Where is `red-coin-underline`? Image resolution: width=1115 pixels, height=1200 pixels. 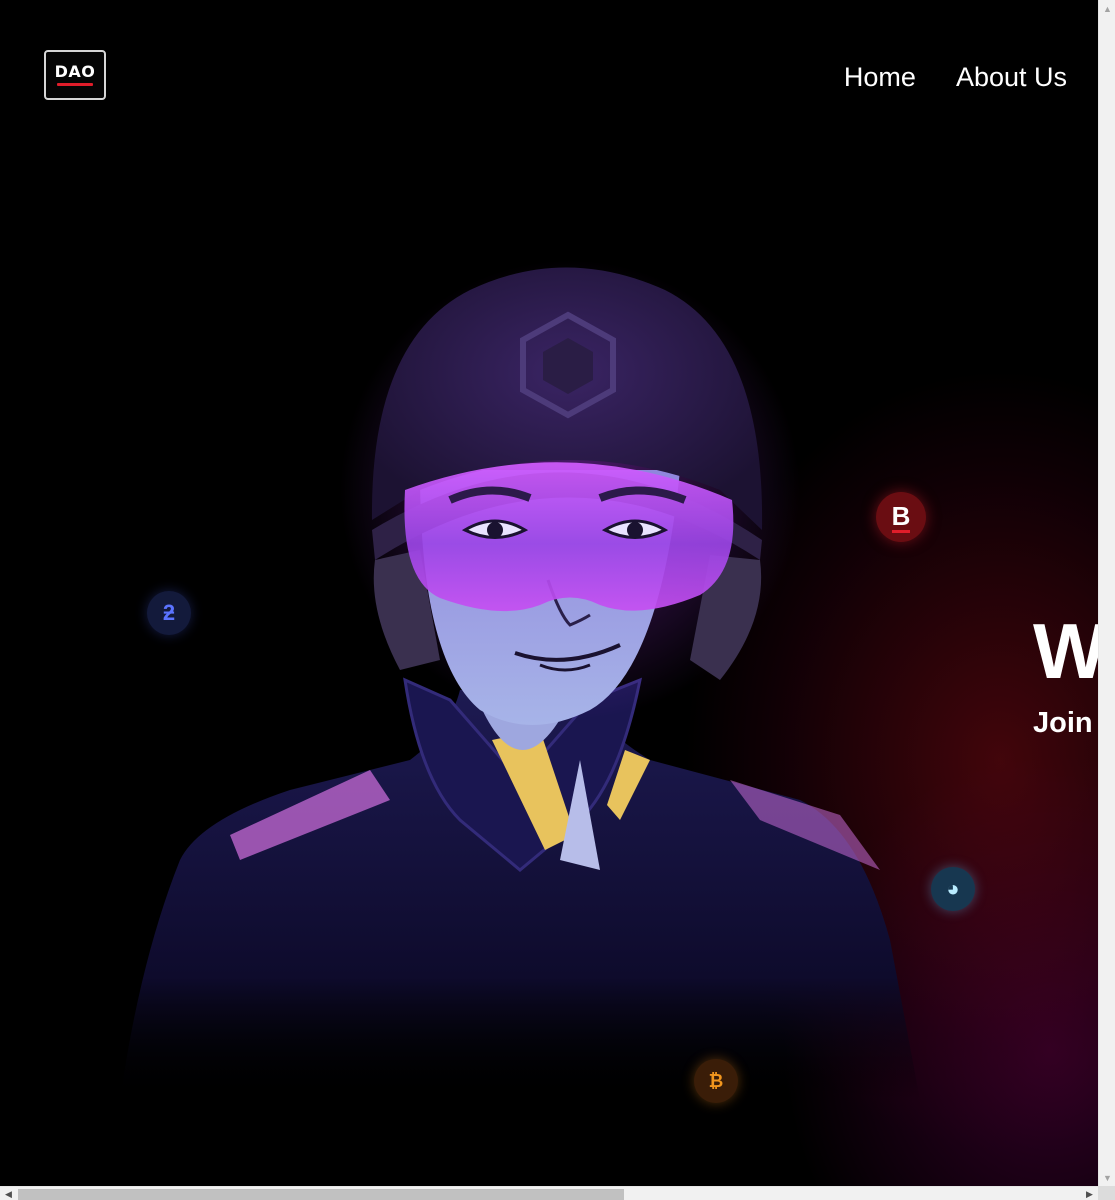
red-coin-underline is located at coordinates (901, 531).